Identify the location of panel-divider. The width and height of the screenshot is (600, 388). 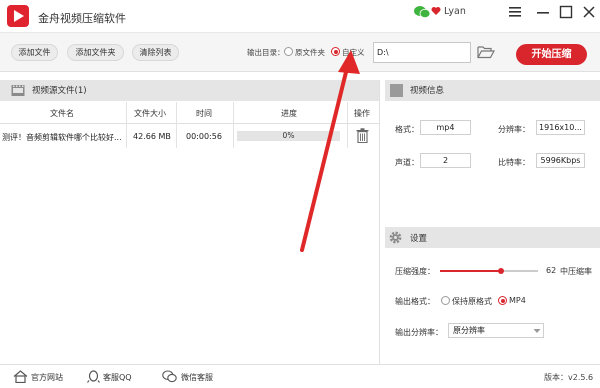
(379, 222).